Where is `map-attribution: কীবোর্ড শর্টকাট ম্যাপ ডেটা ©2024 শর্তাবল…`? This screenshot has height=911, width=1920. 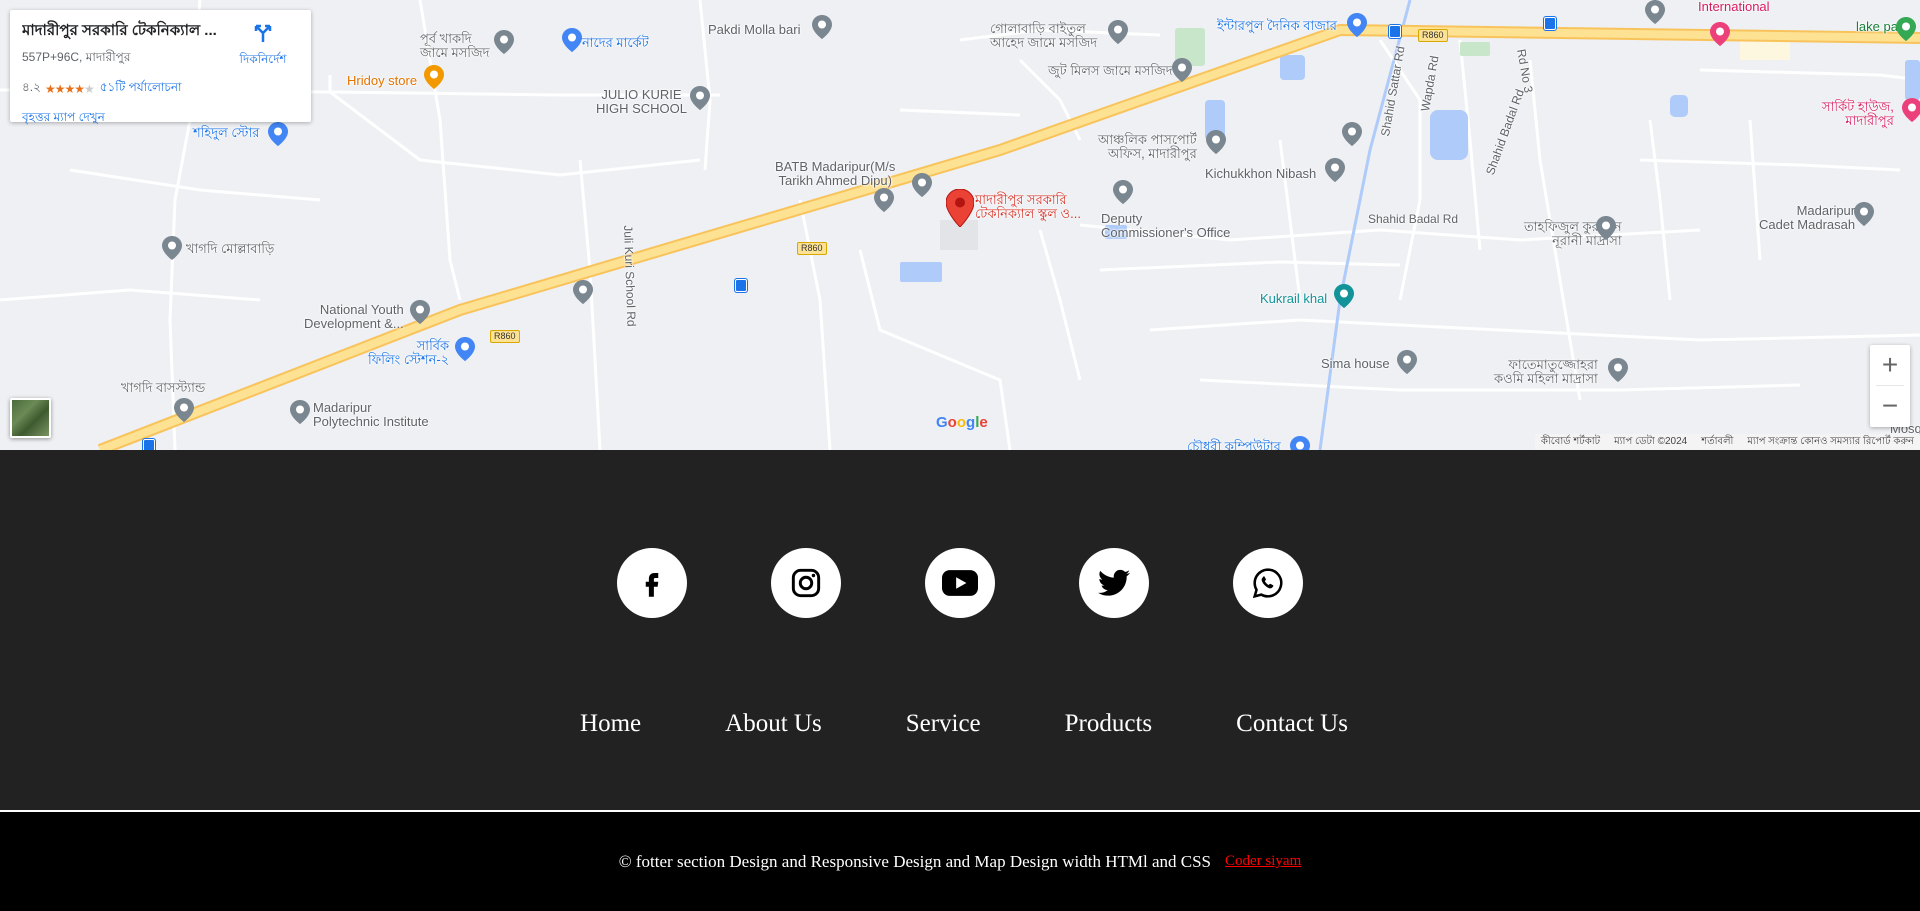 map-attribution: কীবোর্ড শর্টকাট ম্যাপ ডেটা ©2024 শর্তাবল… is located at coordinates (1727, 442).